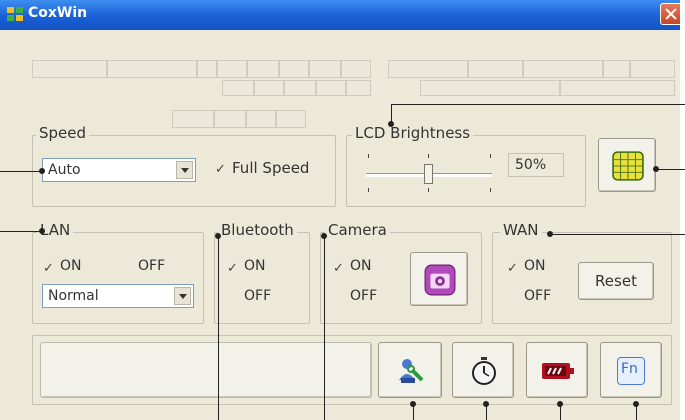 Image resolution: width=685 pixels, height=420 pixels. I want to click on lcd-grid-button, so click(627, 165).